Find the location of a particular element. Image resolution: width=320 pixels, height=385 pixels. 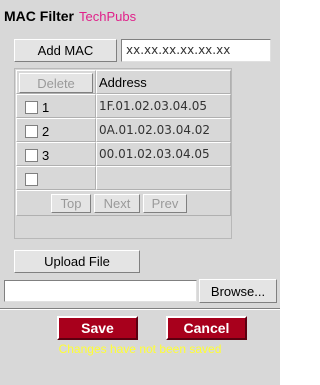

table-row-address-cell: 1F.01.02.03.04.05 is located at coordinates (163, 106).